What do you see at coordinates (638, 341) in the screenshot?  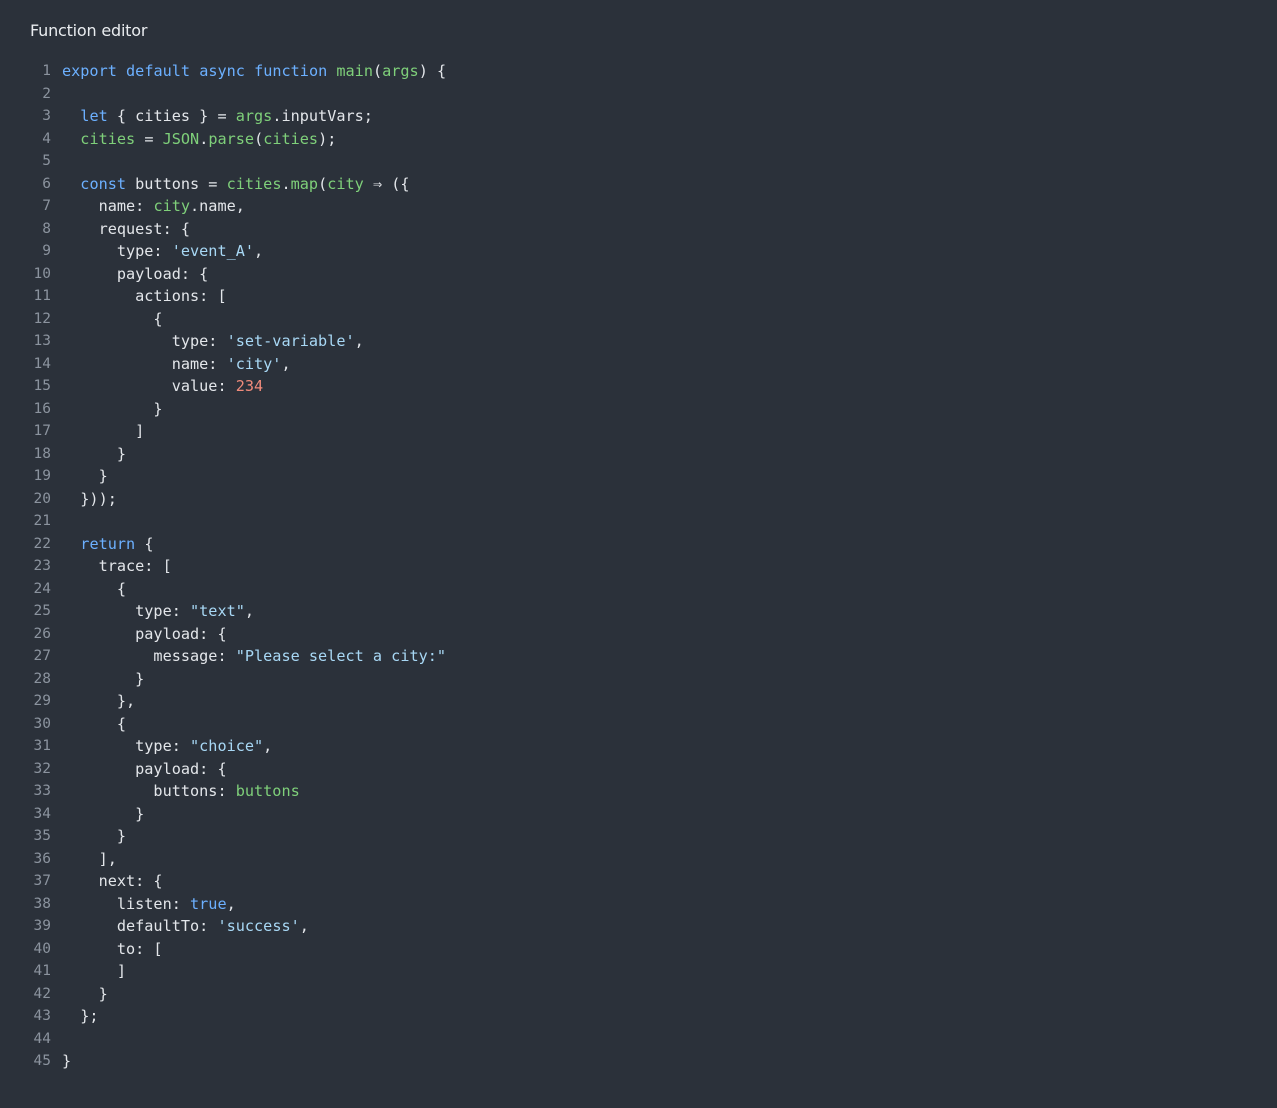 I see `code-line: 13 type: 'set-variable',` at bounding box center [638, 341].